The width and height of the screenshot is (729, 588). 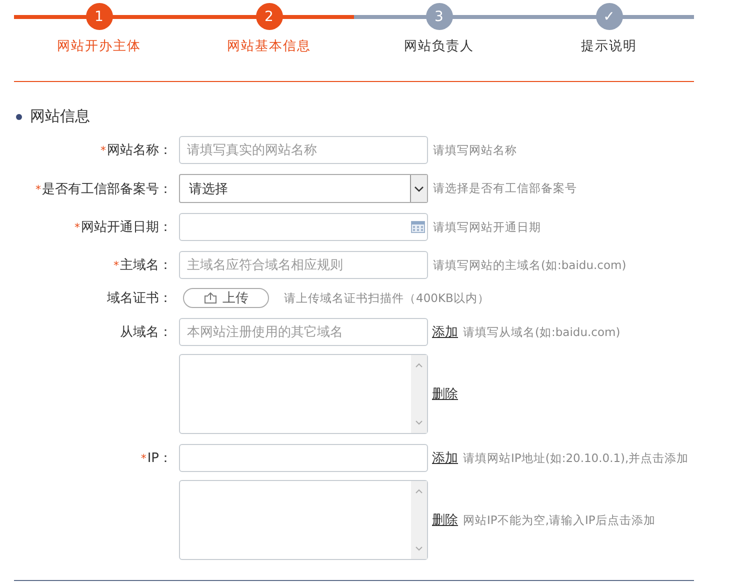 What do you see at coordinates (475, 150) in the screenshot?
I see `hint-text: 请填写网站名称` at bounding box center [475, 150].